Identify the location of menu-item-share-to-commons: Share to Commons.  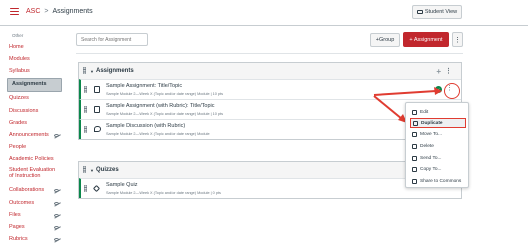
(438, 181).